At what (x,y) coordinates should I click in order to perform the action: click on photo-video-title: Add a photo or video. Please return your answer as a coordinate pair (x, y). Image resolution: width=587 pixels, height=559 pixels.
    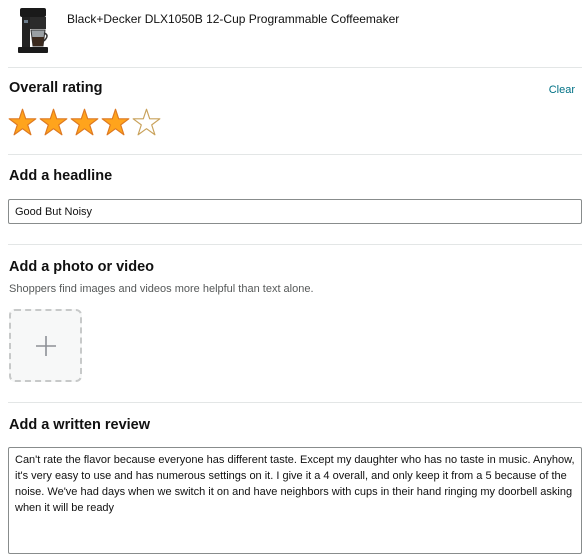
    Looking at the image, I should click on (81, 267).